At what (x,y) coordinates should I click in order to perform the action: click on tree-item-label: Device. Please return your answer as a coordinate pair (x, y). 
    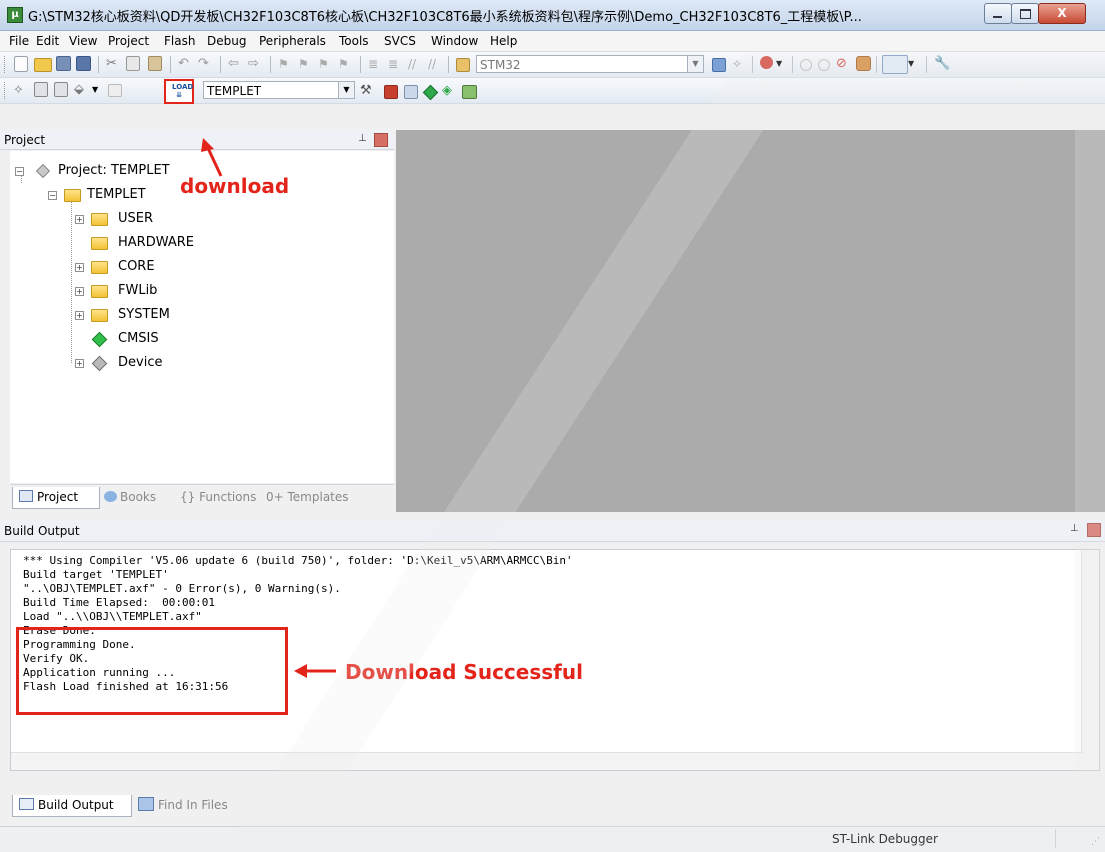
    Looking at the image, I should click on (140, 362).